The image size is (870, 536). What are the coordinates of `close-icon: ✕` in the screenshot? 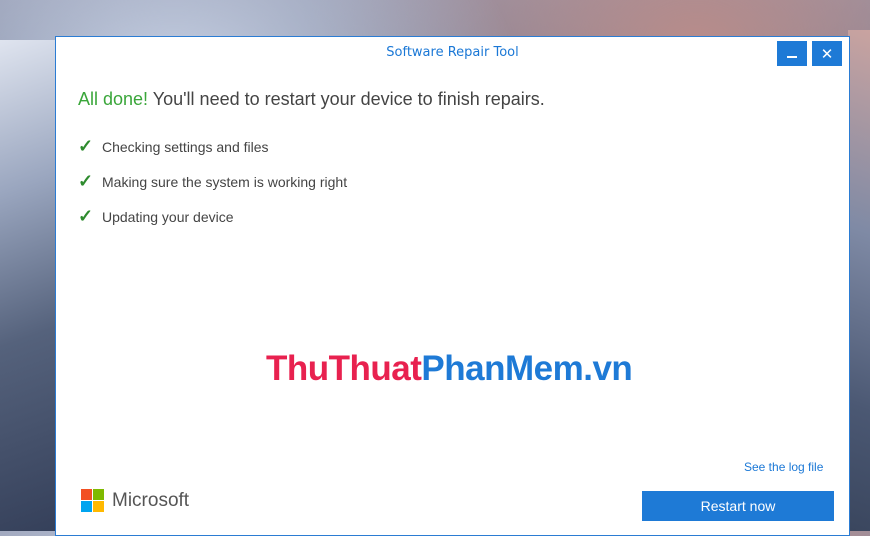 It's located at (827, 53).